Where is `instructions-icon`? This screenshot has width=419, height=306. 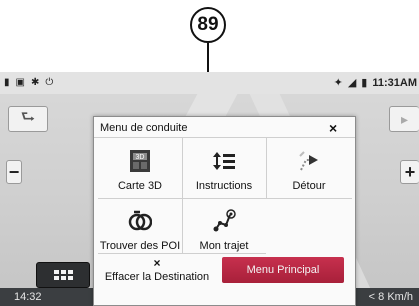 instructions-icon is located at coordinates (224, 161).